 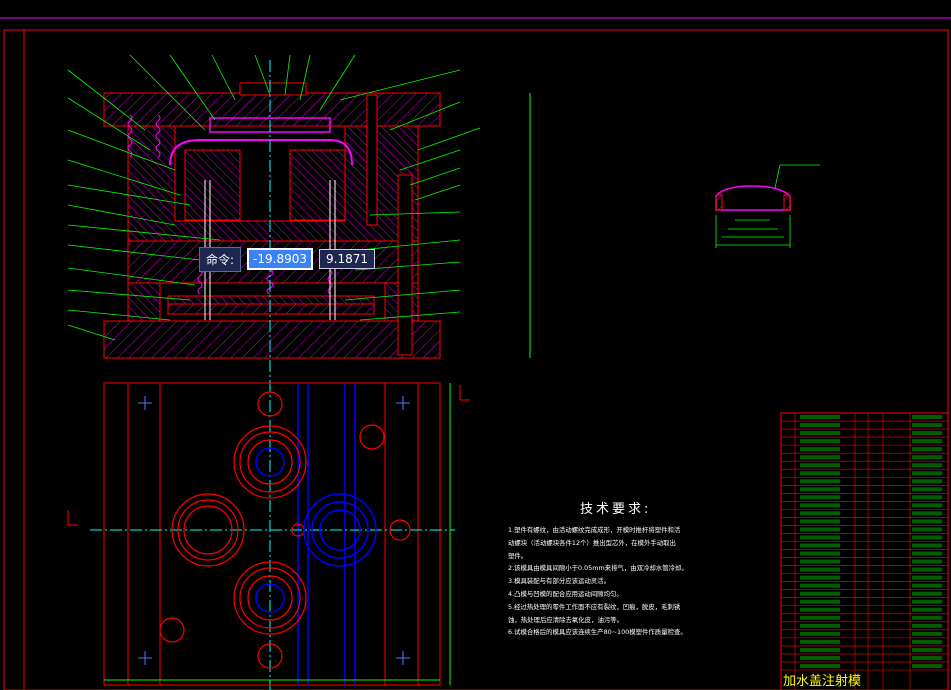 What do you see at coordinates (317, 185) in the screenshot?
I see `insert-right` at bounding box center [317, 185].